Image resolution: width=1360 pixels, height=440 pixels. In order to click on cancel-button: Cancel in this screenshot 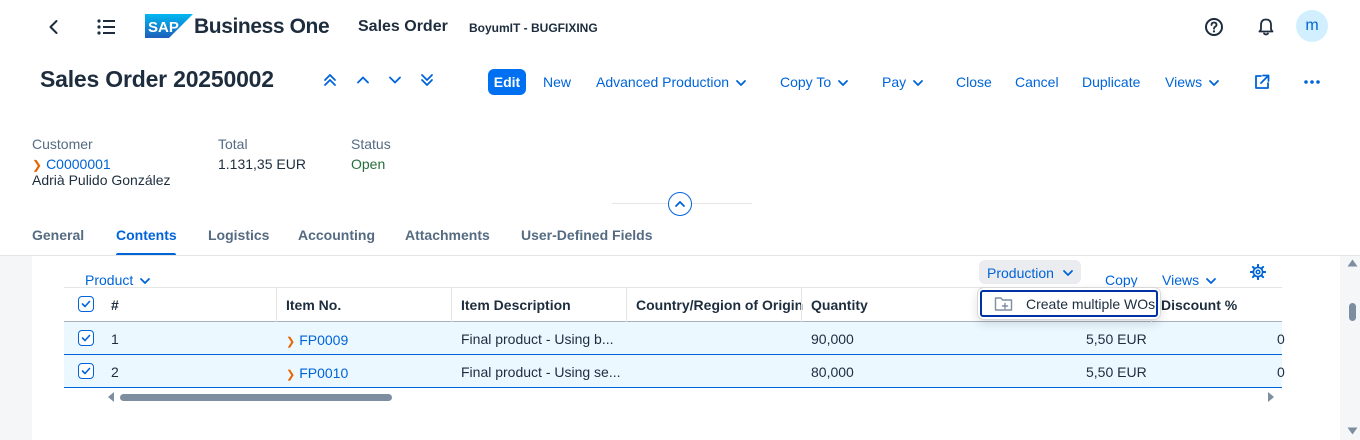, I will do `click(1037, 82)`.